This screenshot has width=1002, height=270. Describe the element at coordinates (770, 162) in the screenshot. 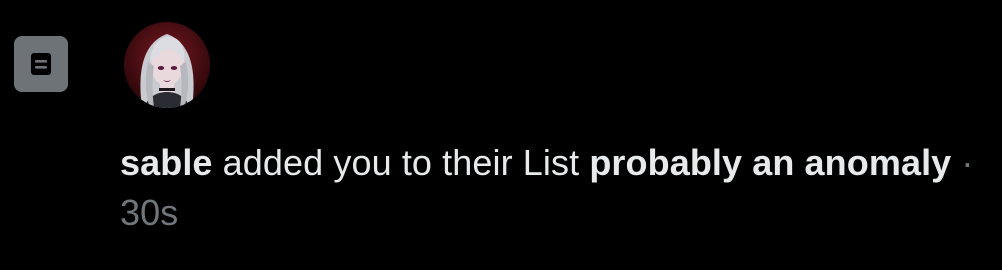

I see `list-name-link: probably an anomaly` at that location.